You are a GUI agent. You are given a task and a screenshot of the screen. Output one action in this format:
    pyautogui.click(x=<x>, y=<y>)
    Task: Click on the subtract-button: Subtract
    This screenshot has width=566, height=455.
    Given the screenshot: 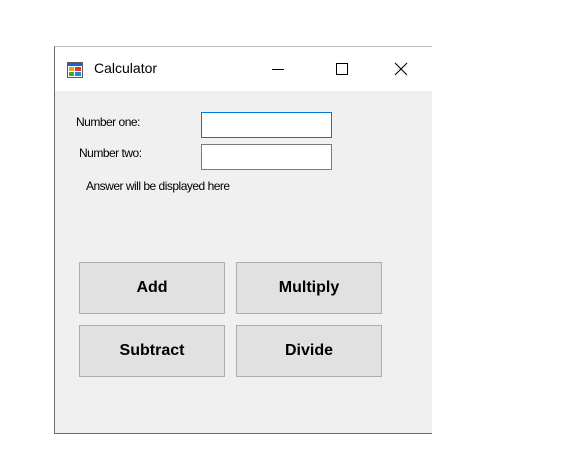 What is the action you would take?
    pyautogui.click(x=152, y=351)
    